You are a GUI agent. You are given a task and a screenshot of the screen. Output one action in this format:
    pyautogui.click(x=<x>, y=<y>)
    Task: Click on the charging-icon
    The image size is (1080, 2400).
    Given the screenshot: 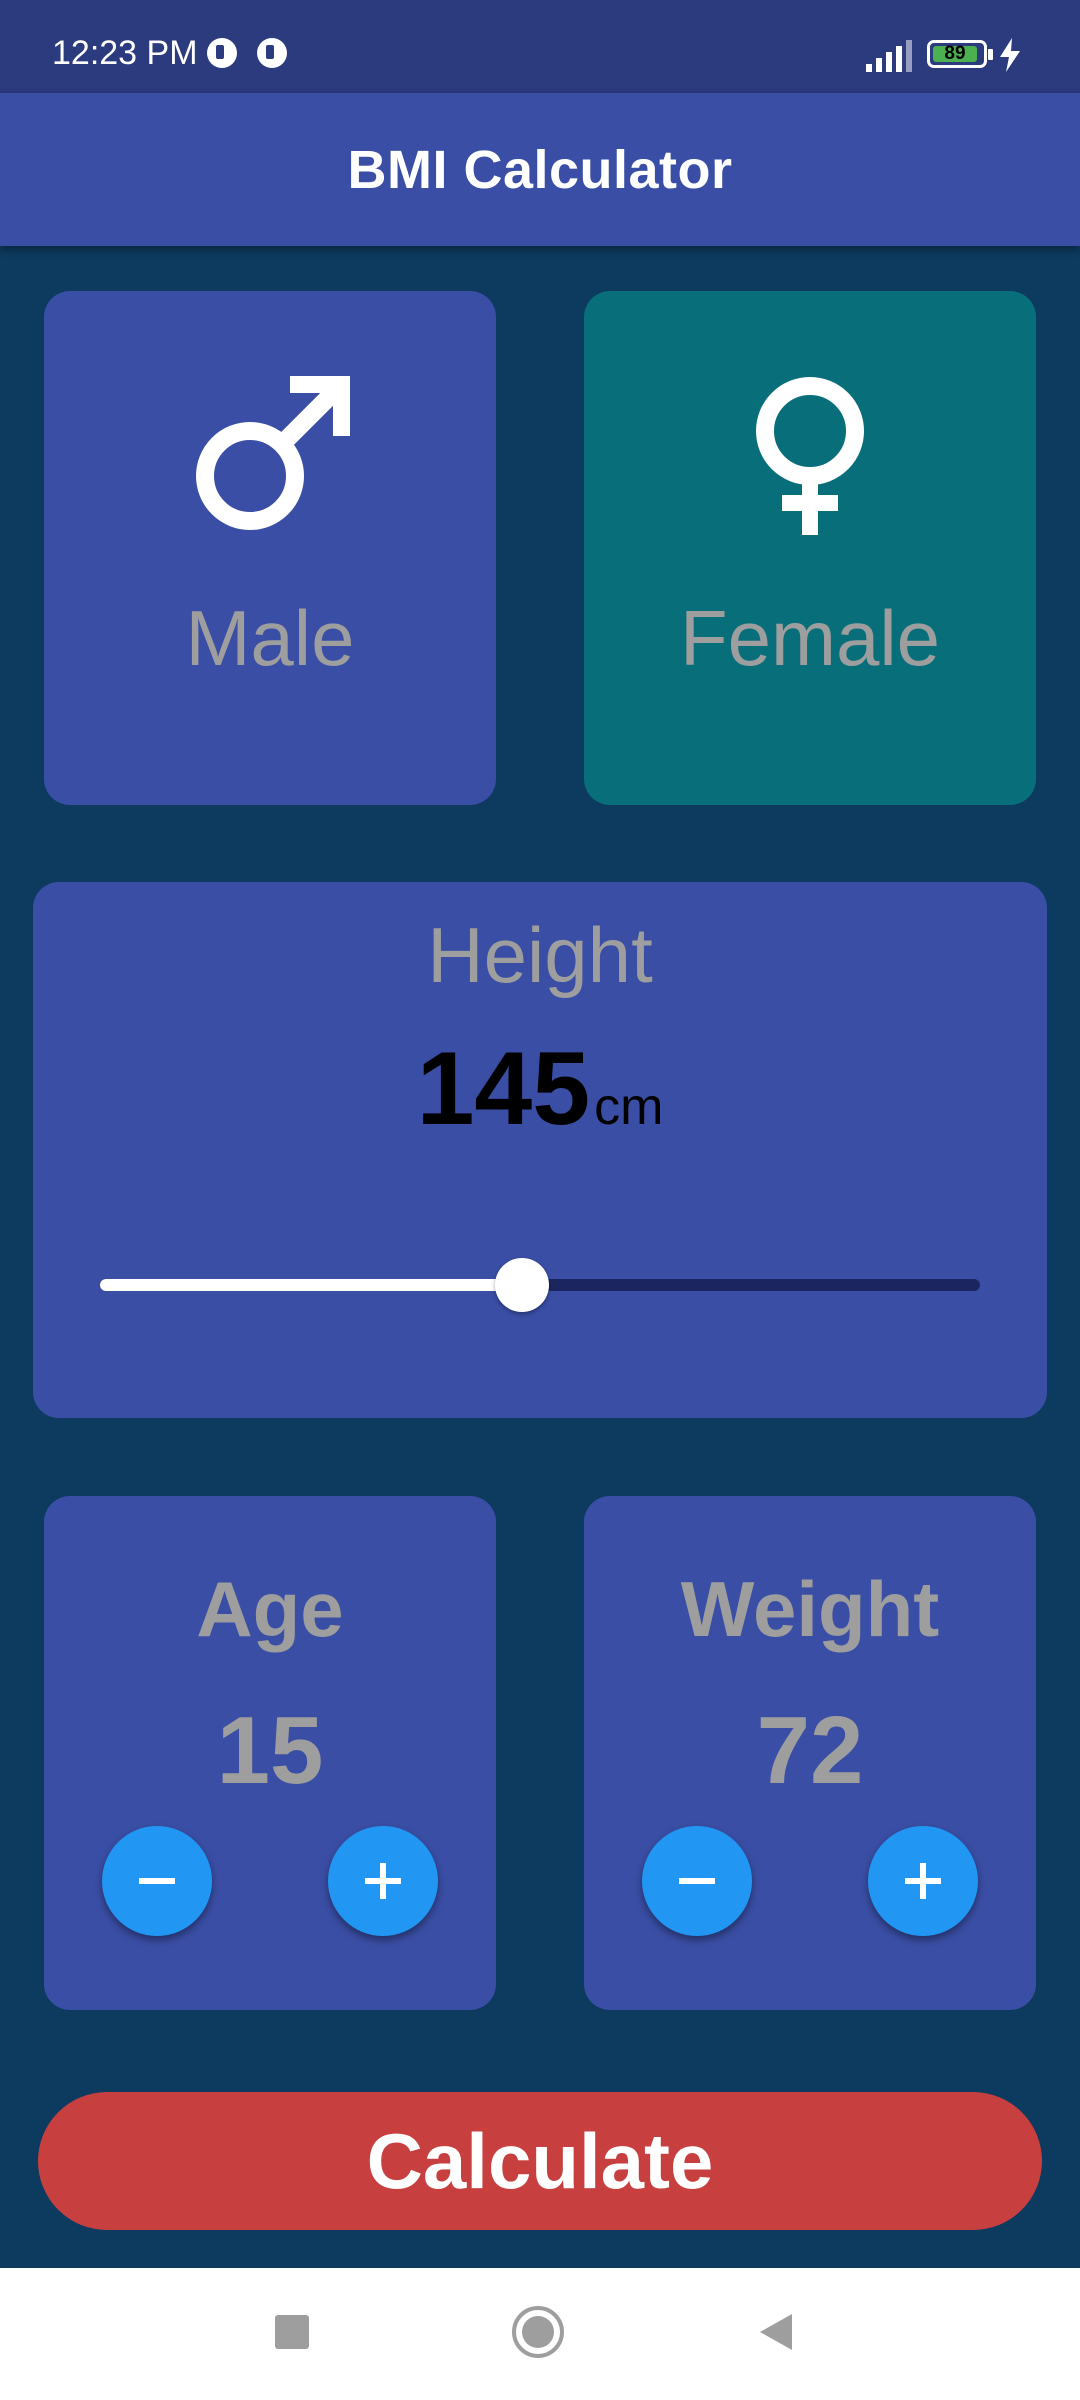 What is the action you would take?
    pyautogui.click(x=1010, y=55)
    